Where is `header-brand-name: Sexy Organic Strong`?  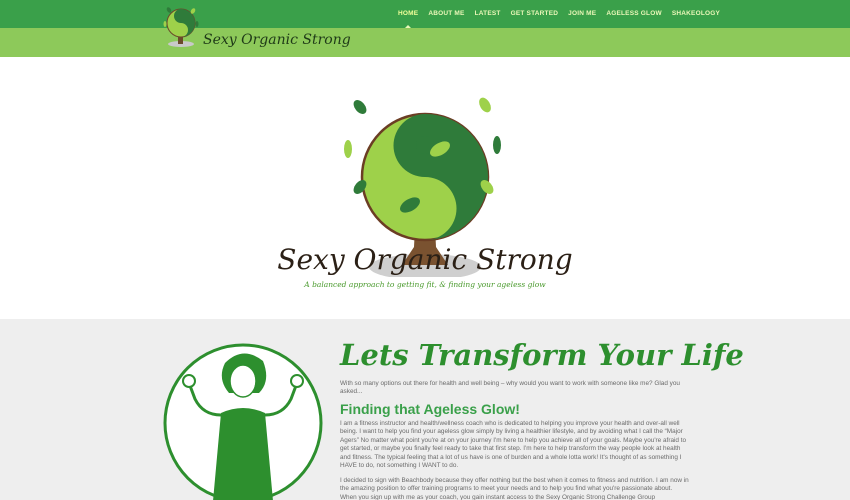
header-brand-name: Sexy Organic Strong is located at coordinates (277, 40).